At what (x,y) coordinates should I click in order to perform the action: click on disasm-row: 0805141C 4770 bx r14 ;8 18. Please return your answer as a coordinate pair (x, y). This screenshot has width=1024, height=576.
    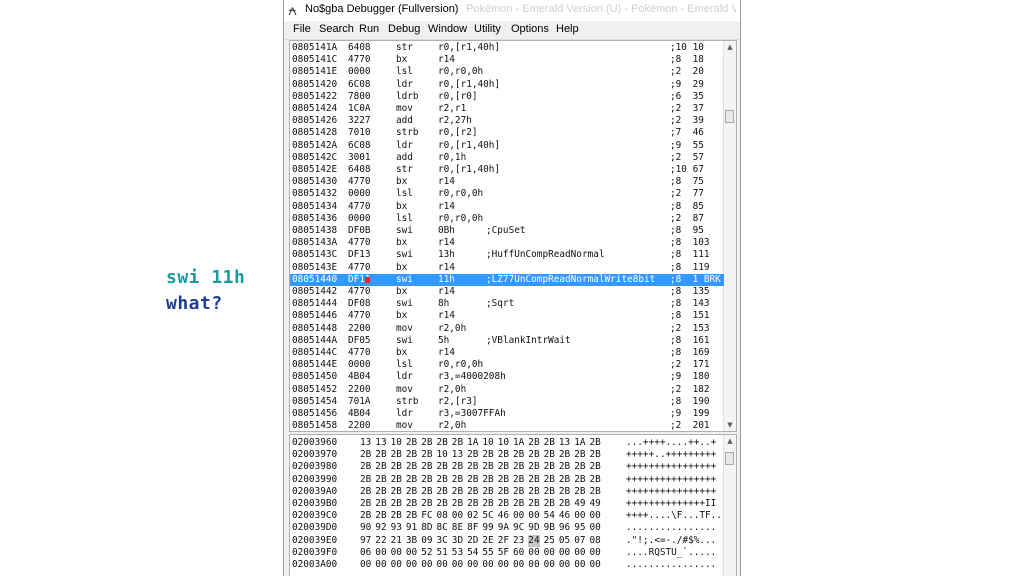
    Looking at the image, I should click on (508, 60).